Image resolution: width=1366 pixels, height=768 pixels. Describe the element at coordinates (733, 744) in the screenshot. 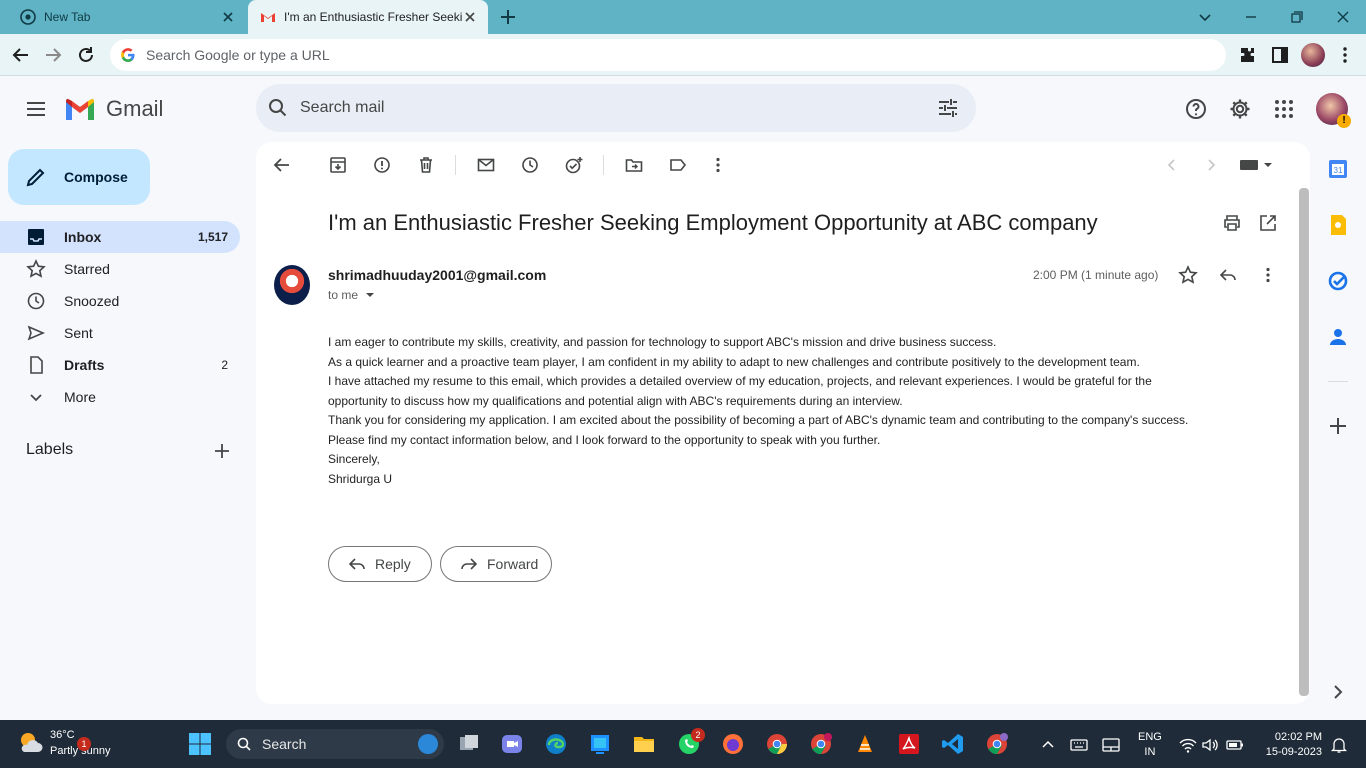

I see `firefox-icon` at that location.